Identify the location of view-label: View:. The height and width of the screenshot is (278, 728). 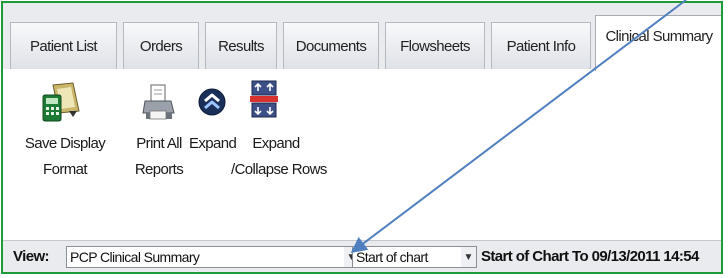
(31, 256).